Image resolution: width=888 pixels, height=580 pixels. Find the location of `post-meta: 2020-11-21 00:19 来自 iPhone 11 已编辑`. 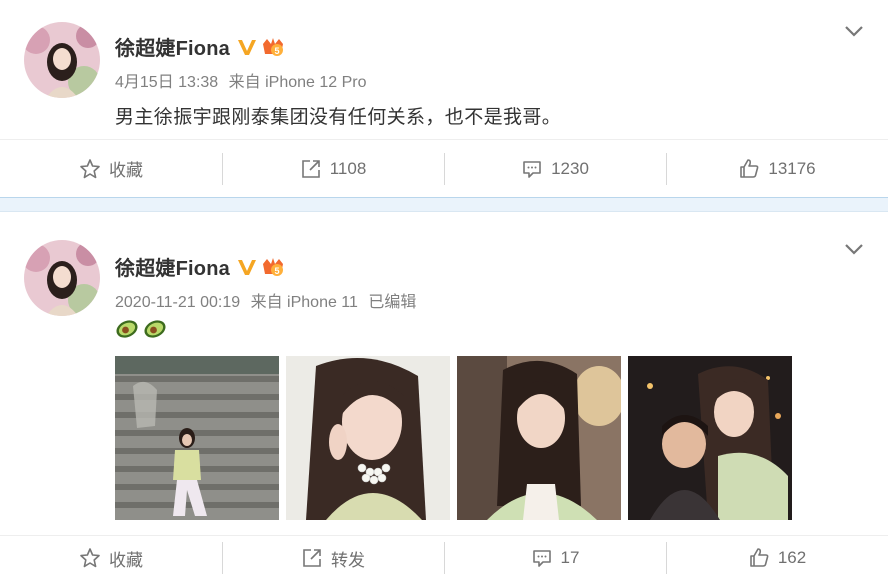

post-meta: 2020-11-21 00:19 来自 iPhone 11 已编辑 is located at coordinates (265, 300).